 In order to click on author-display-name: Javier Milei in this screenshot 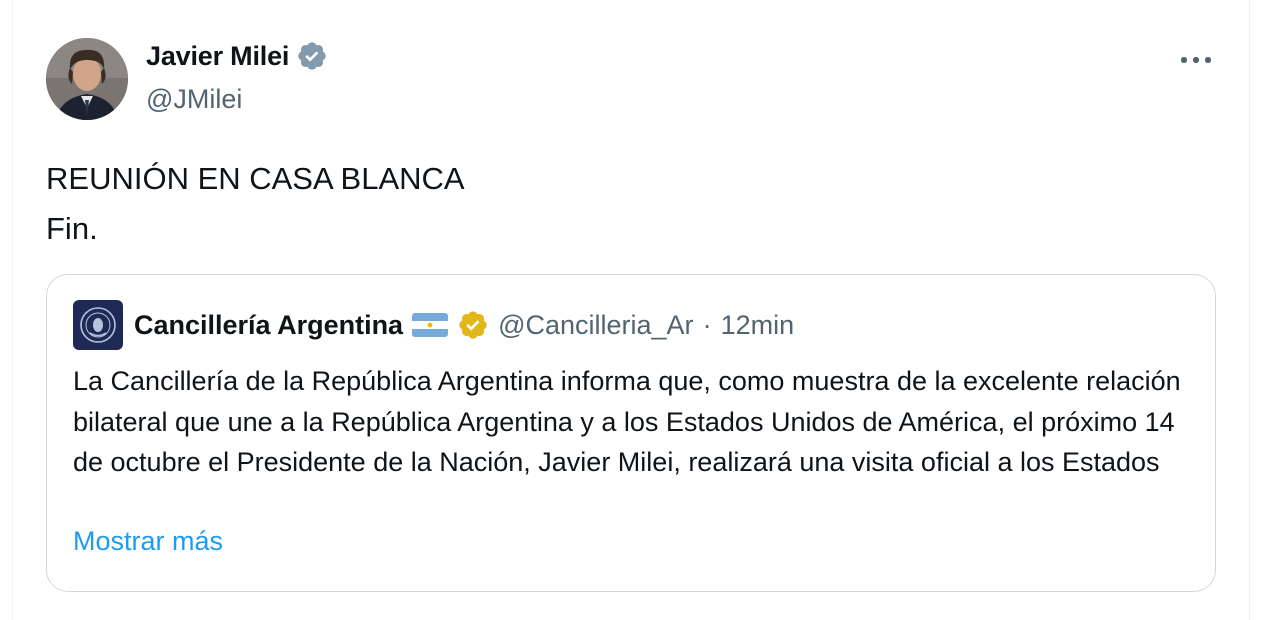, I will do `click(217, 56)`.